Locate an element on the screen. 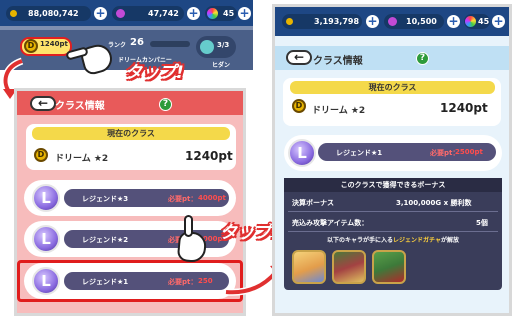  bonus-label: 売込み攻撃アイテム数： is located at coordinates (330, 223).